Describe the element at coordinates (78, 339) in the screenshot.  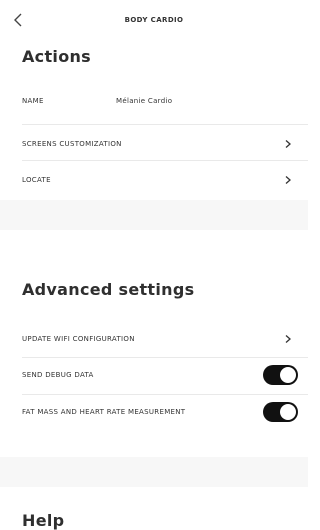
I see `update-wifi-label: UPDATE WIFI CONFIGURATION` at that location.